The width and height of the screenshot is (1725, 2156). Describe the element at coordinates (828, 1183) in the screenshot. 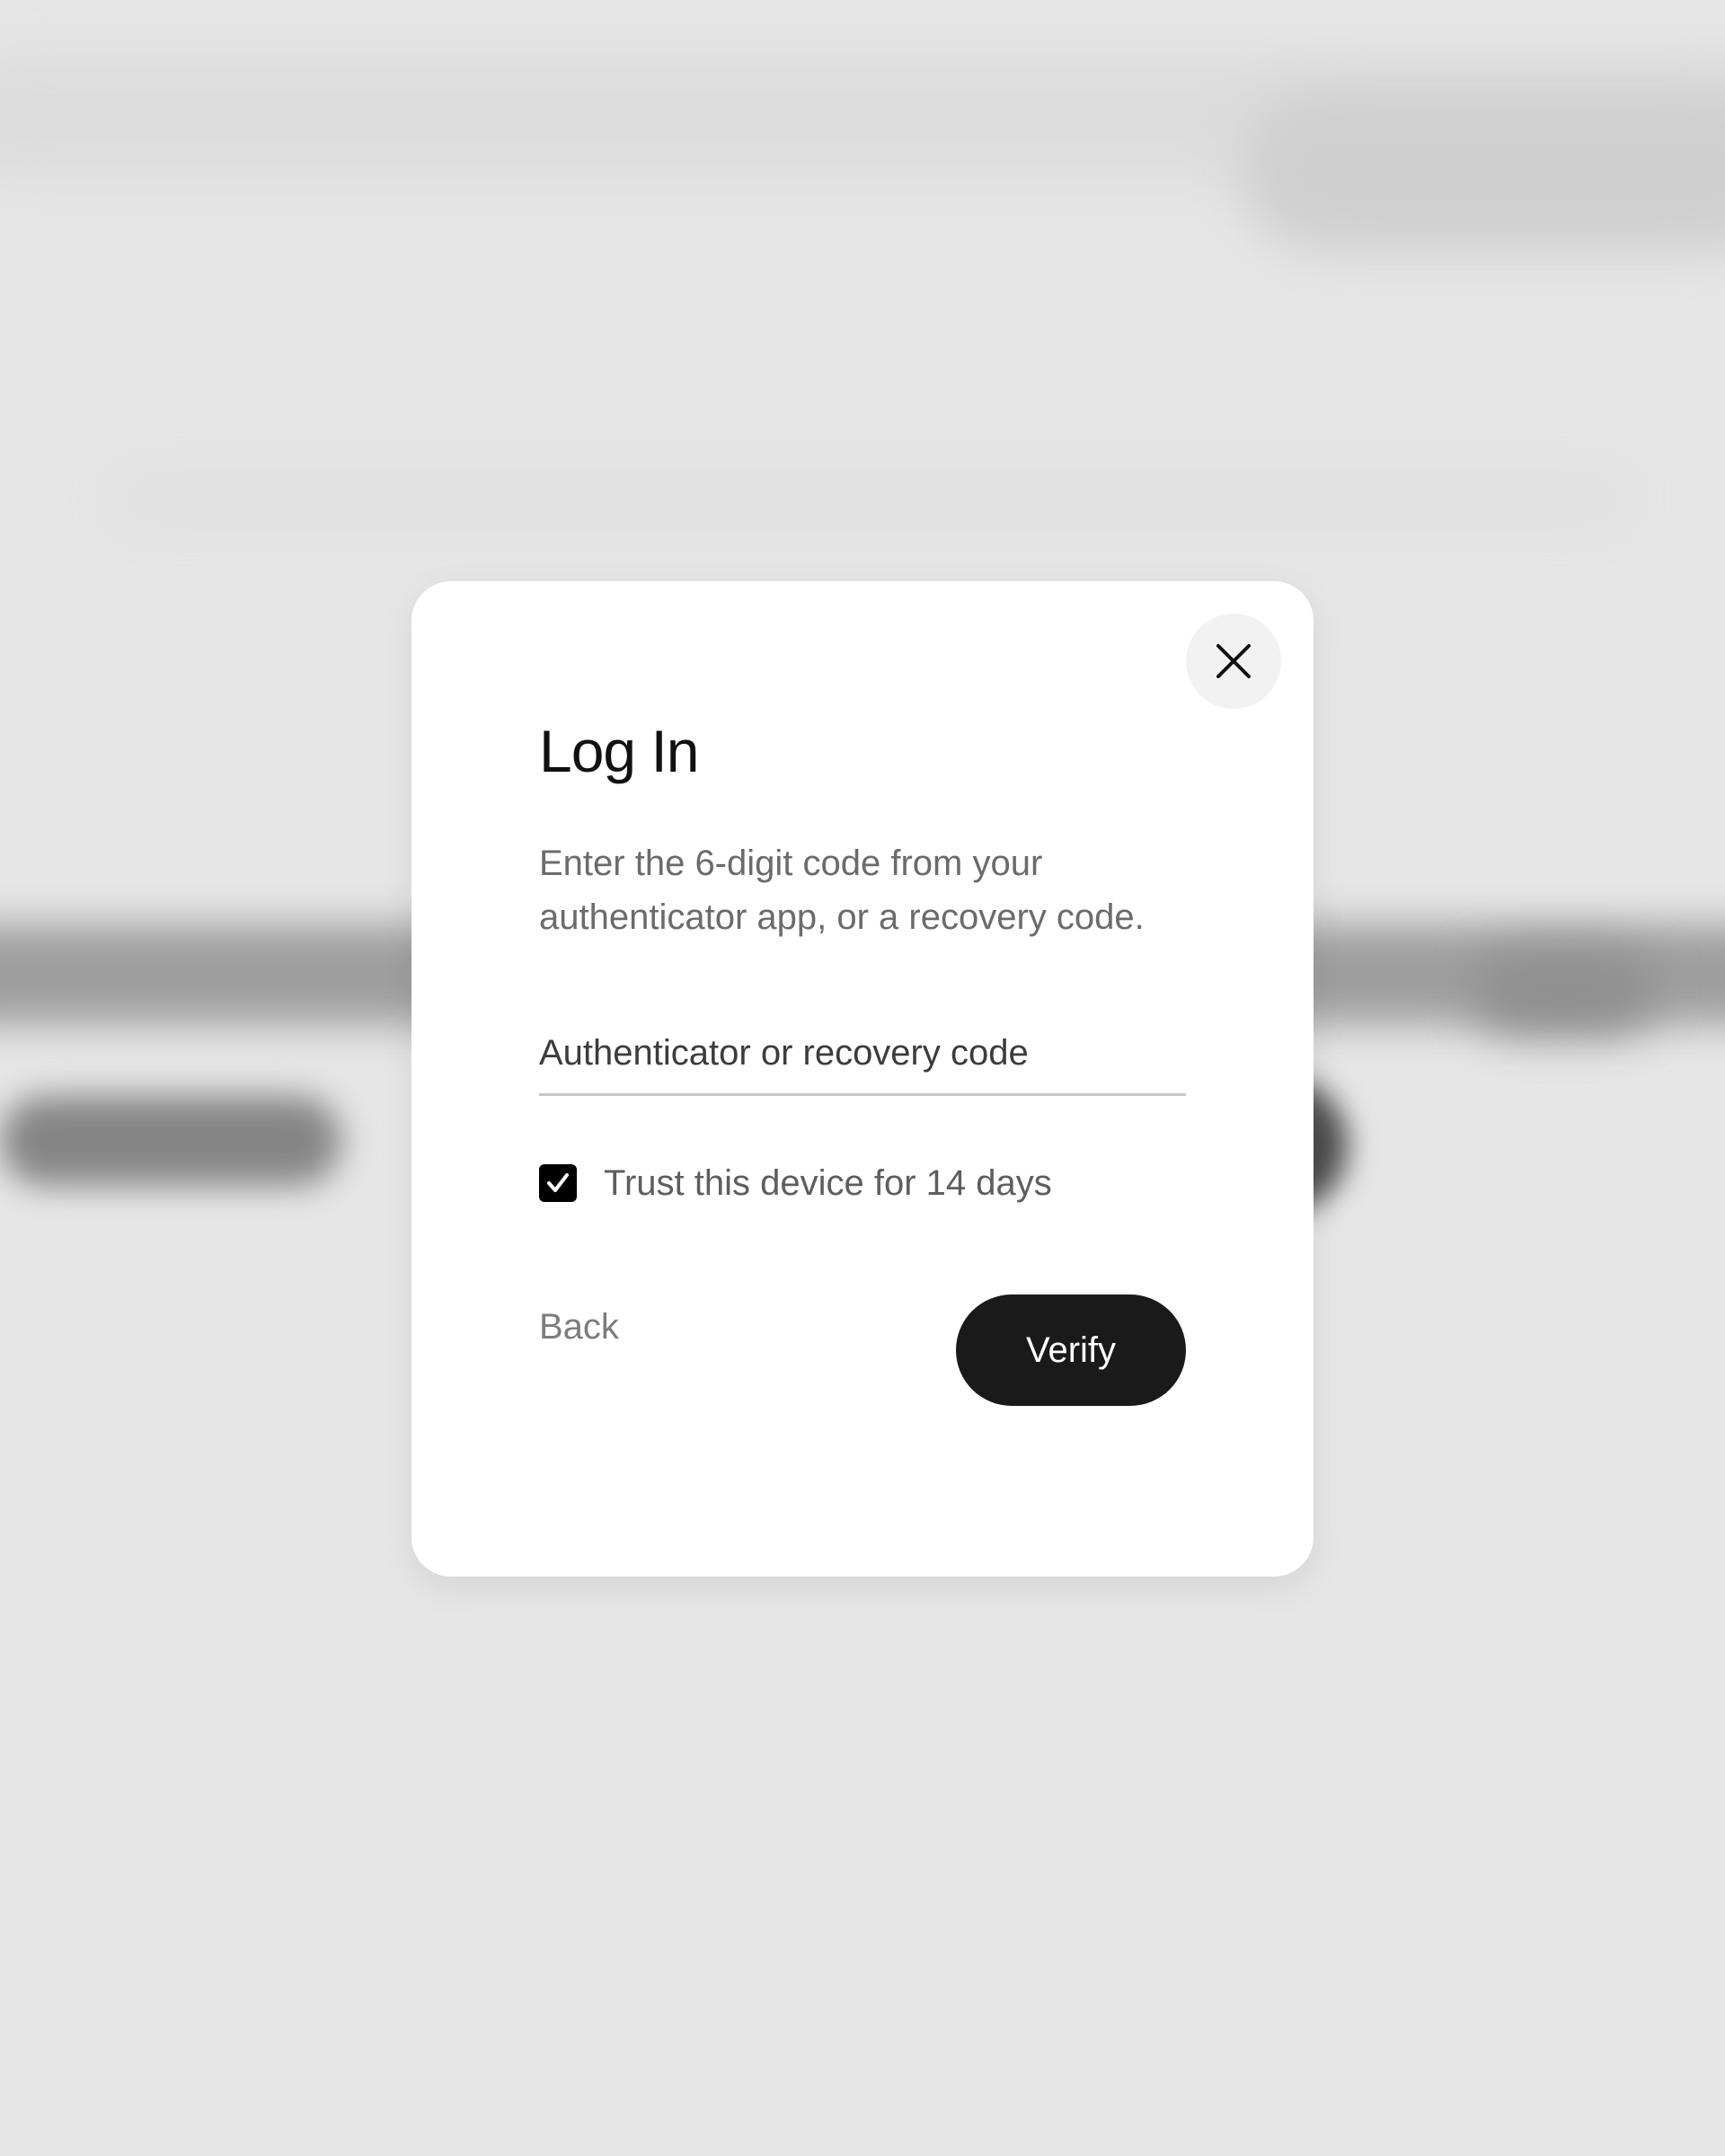

I see `trust-device-label: Trust this device for 14 days` at that location.